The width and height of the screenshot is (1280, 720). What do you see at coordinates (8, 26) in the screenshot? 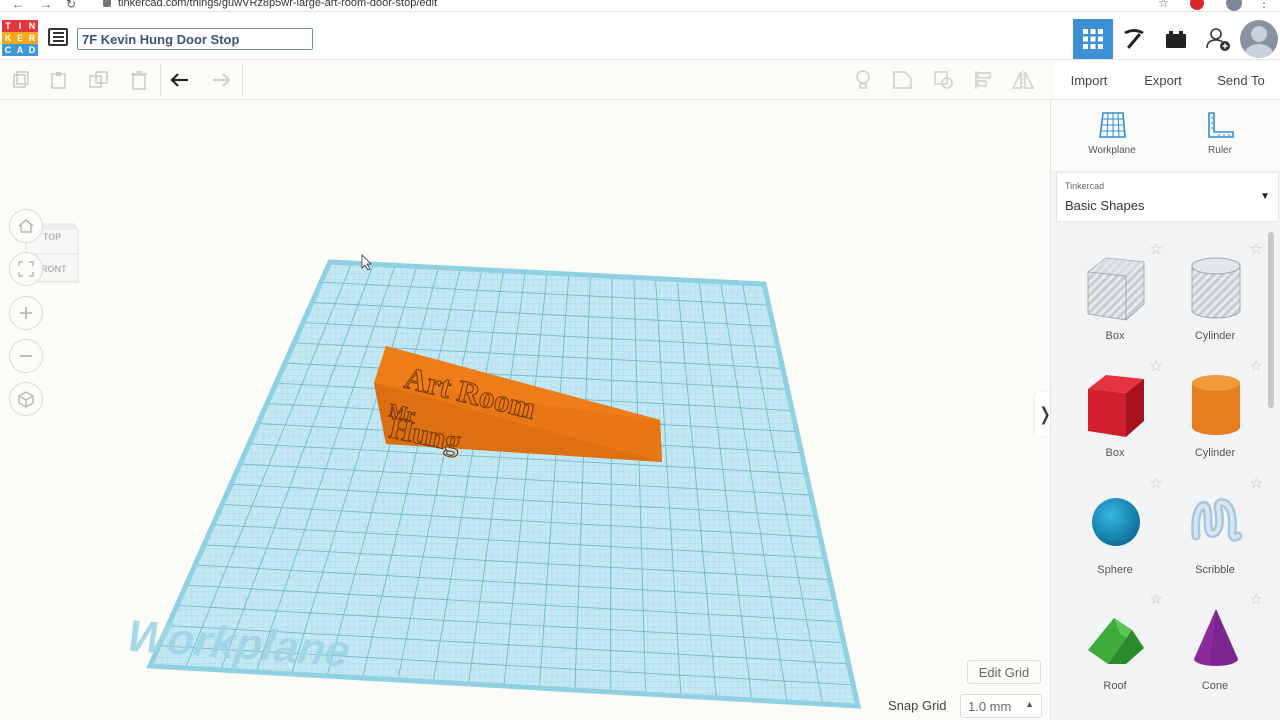
I see `logo-letter: T` at bounding box center [8, 26].